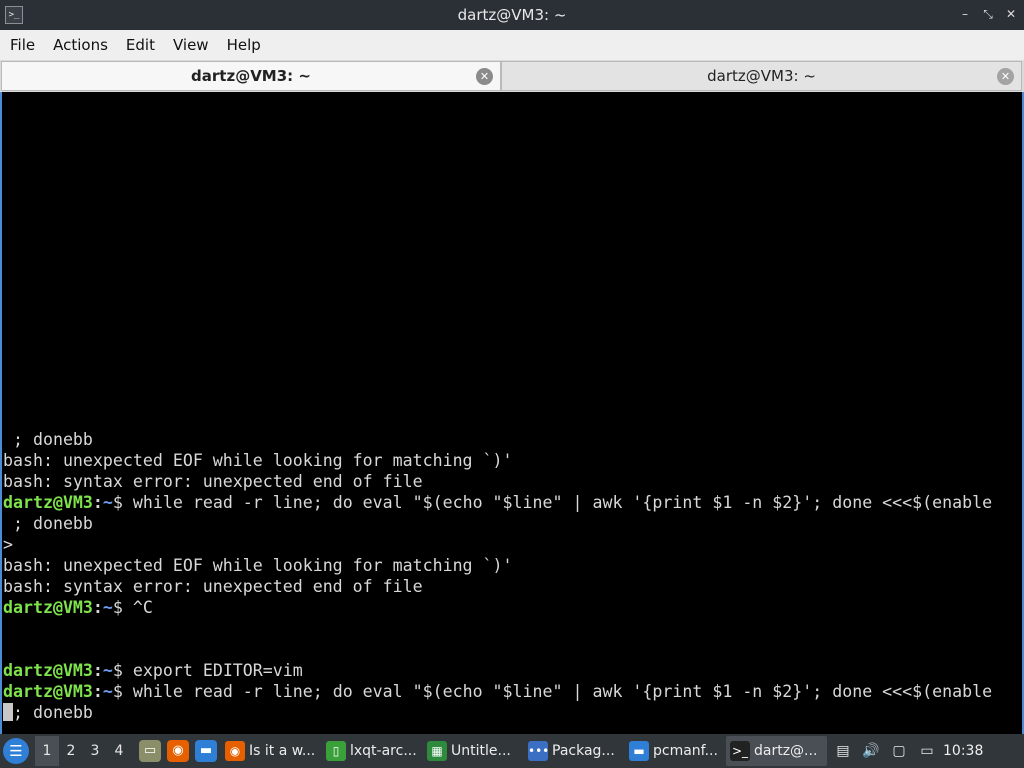  Describe the element at coordinates (140, 45) in the screenshot. I see `menu-edit: Edit` at that location.